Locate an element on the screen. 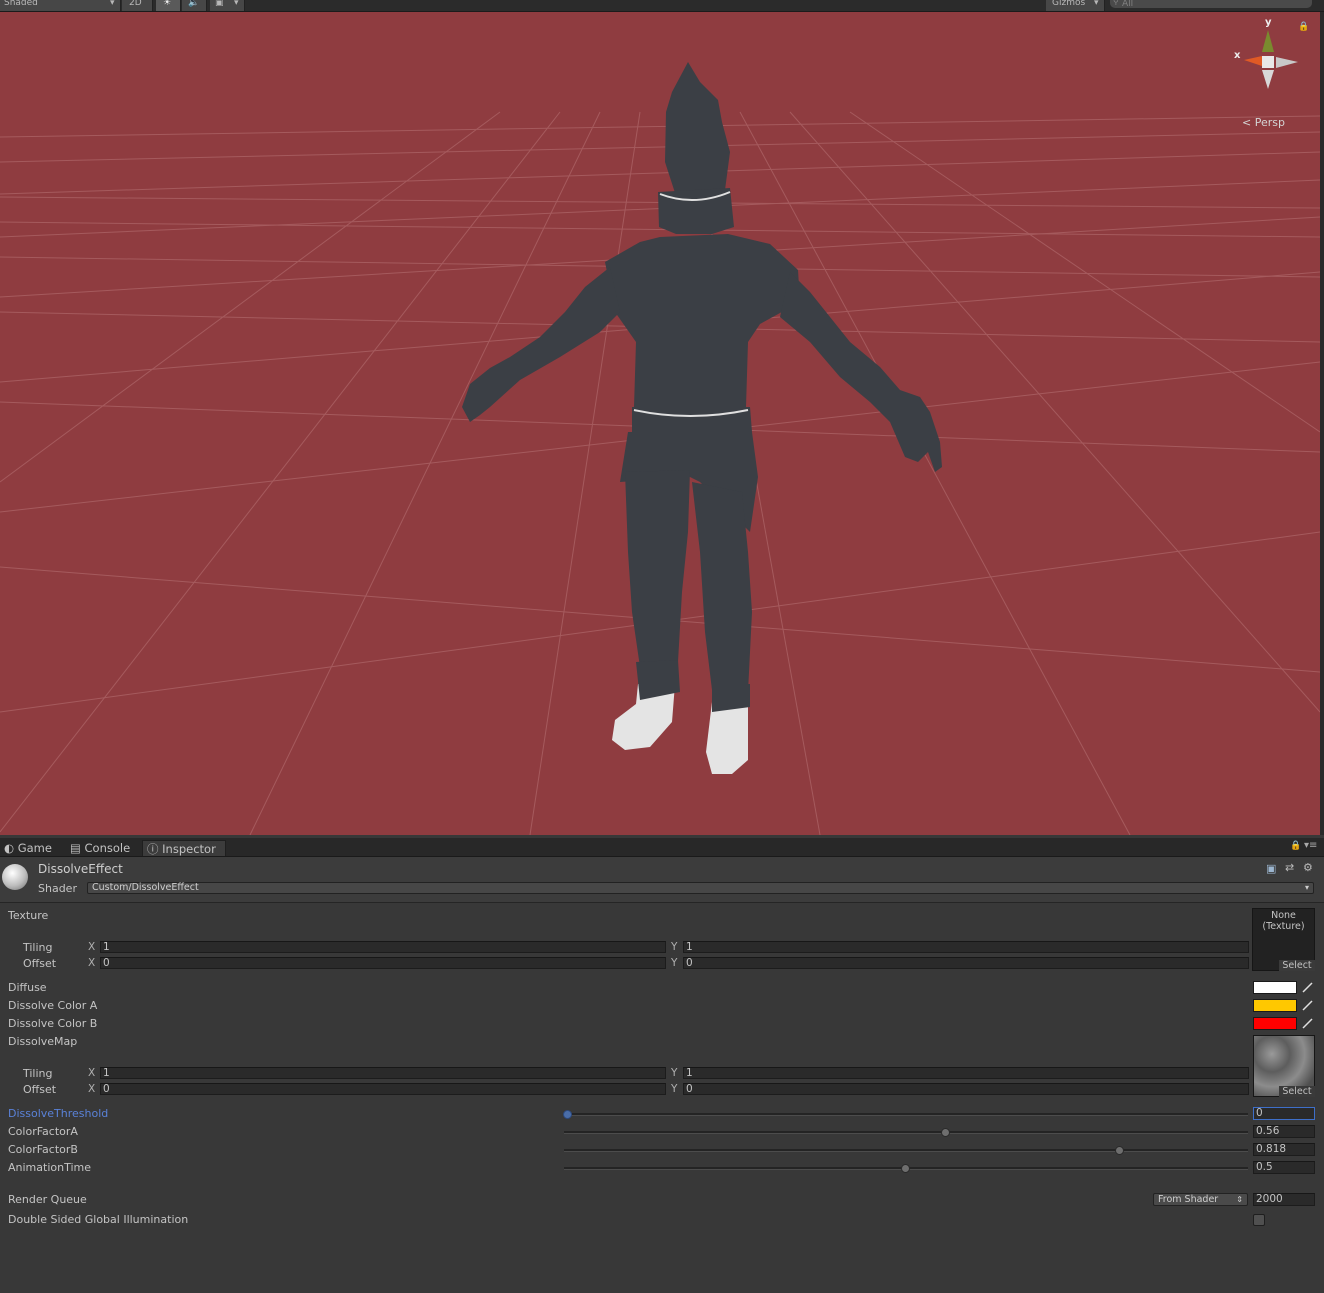  chevron-updown-icon: ⇕ is located at coordinates (1239, 1199).